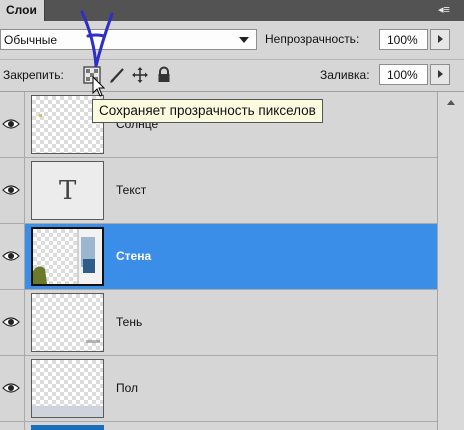  Describe the element at coordinates (93, 341) in the screenshot. I see `shadow-mark` at that location.